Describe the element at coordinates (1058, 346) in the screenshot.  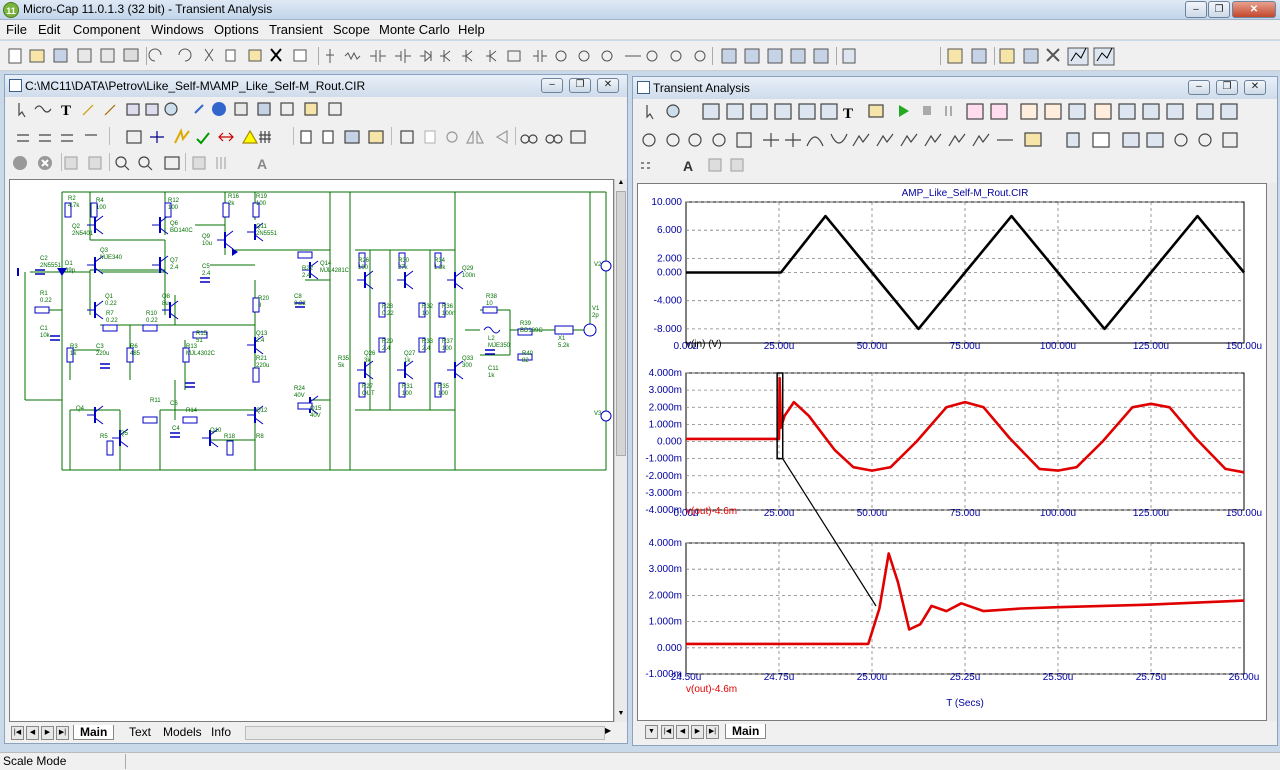
I see `x-tick-label: 100.00u` at that location.